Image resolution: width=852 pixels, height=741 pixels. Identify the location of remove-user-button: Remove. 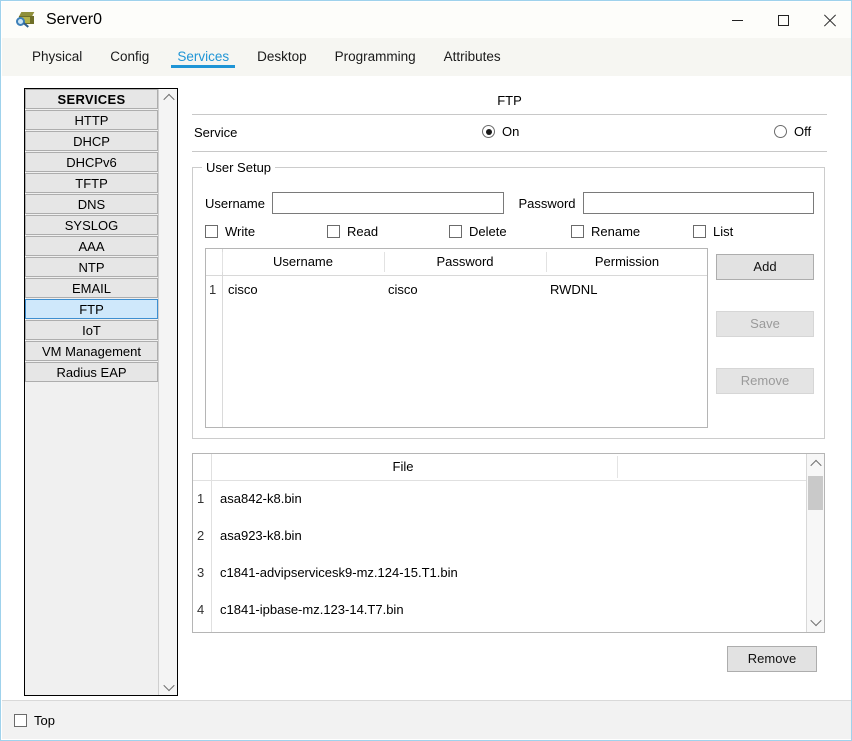
(765, 381).